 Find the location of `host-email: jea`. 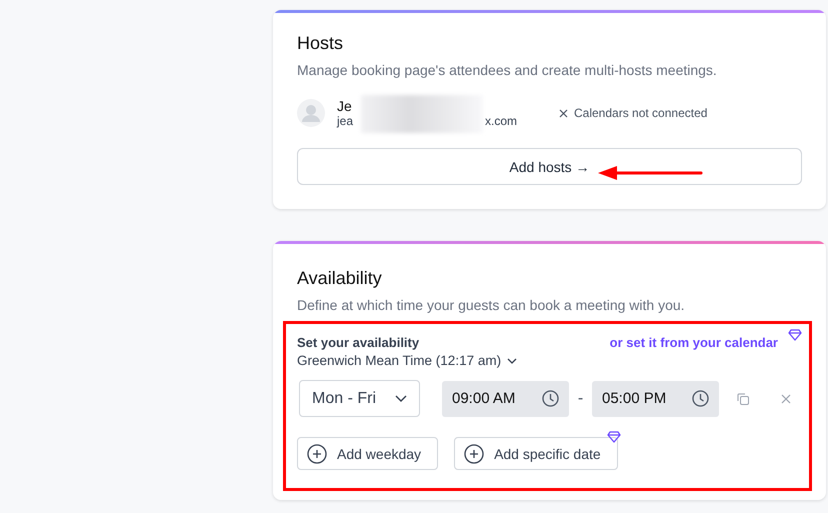

host-email: jea is located at coordinates (345, 121).